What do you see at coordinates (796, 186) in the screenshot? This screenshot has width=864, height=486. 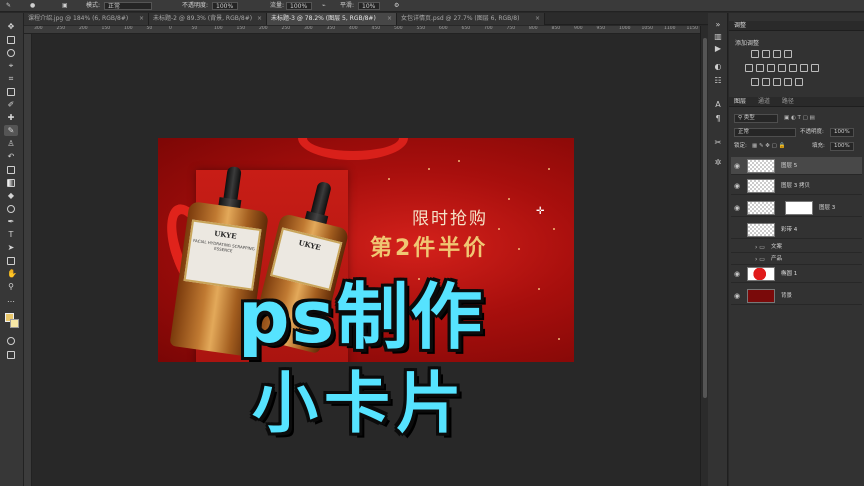 I see `layer-row: ◉ 图层 3 拷贝` at bounding box center [796, 186].